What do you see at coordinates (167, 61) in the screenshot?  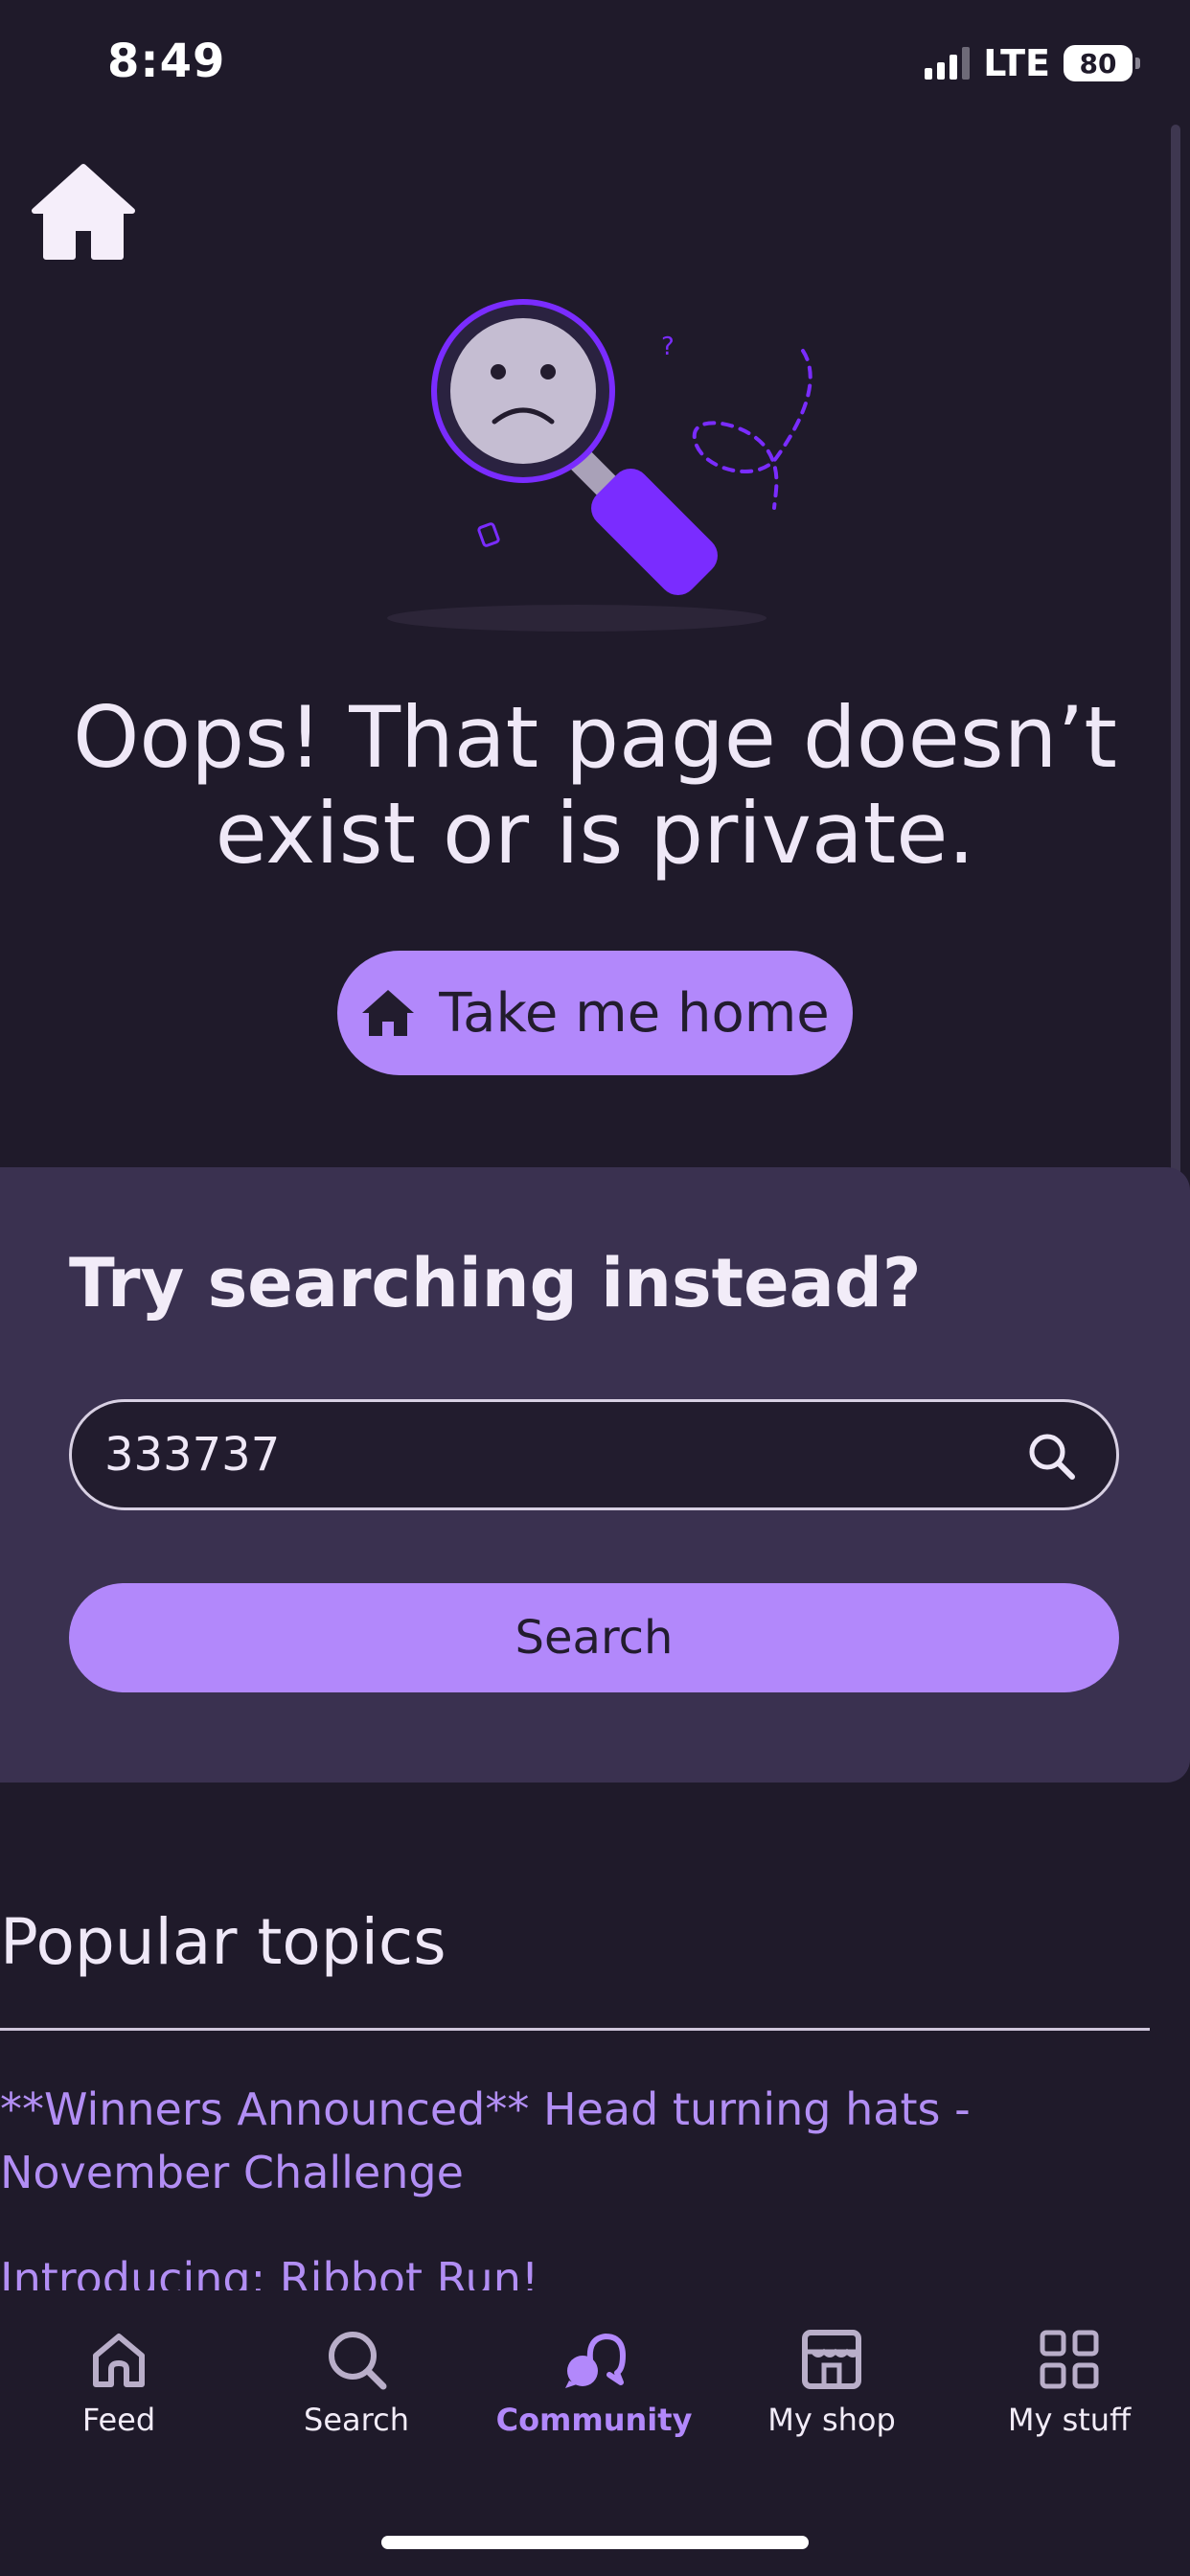 I see `status-time: 8:49` at bounding box center [167, 61].